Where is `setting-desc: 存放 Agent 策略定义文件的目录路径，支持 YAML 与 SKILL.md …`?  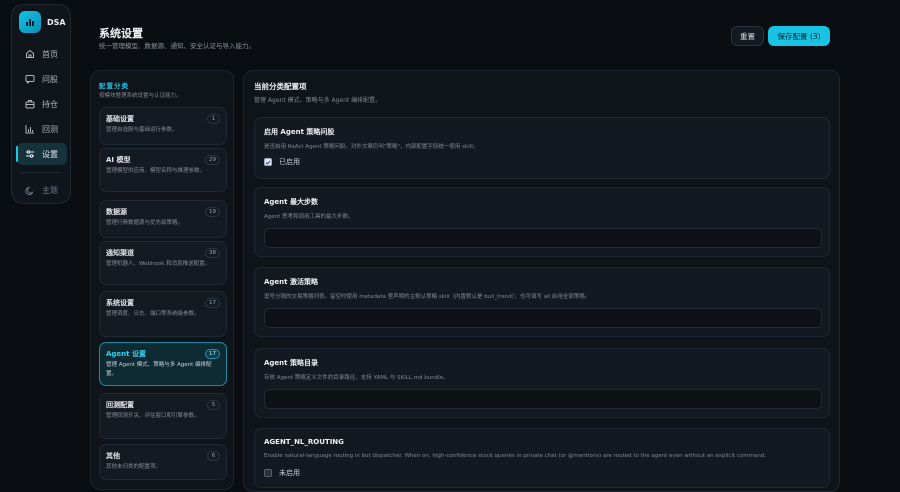 setting-desc: 存放 Agent 策略定义文件的目录路径，支持 YAML 与 SKILL.md … is located at coordinates (356, 378).